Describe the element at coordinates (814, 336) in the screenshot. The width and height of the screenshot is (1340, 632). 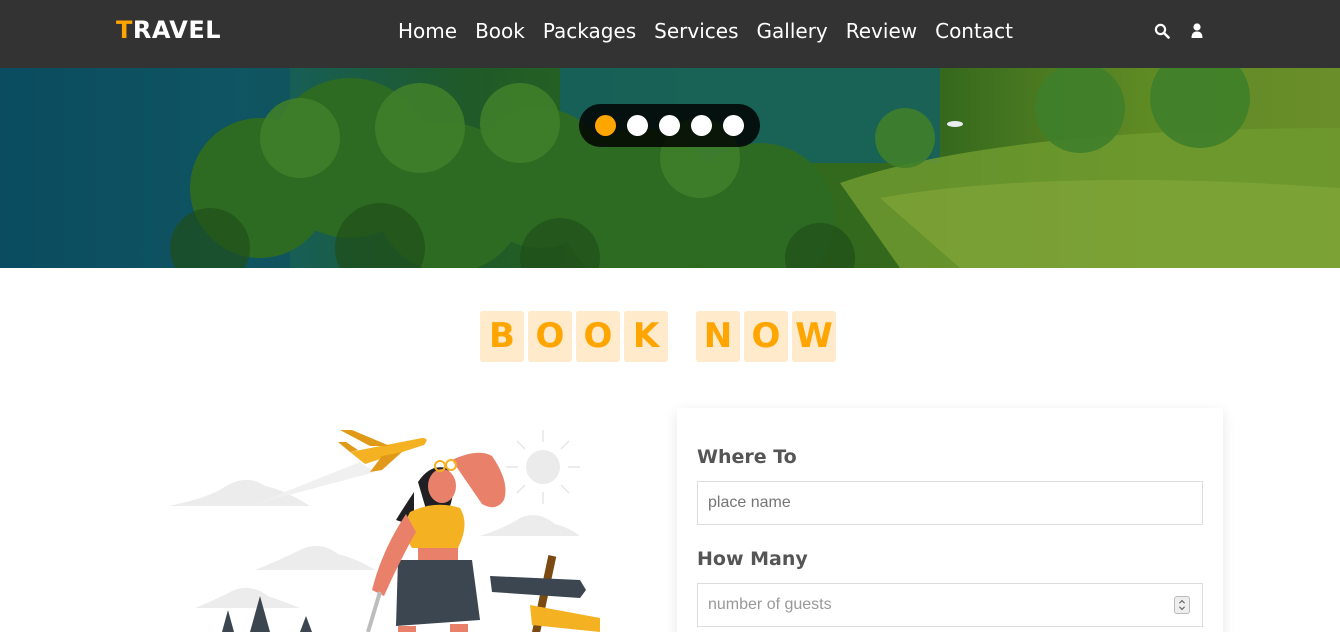
I see `heading-letter: W` at that location.